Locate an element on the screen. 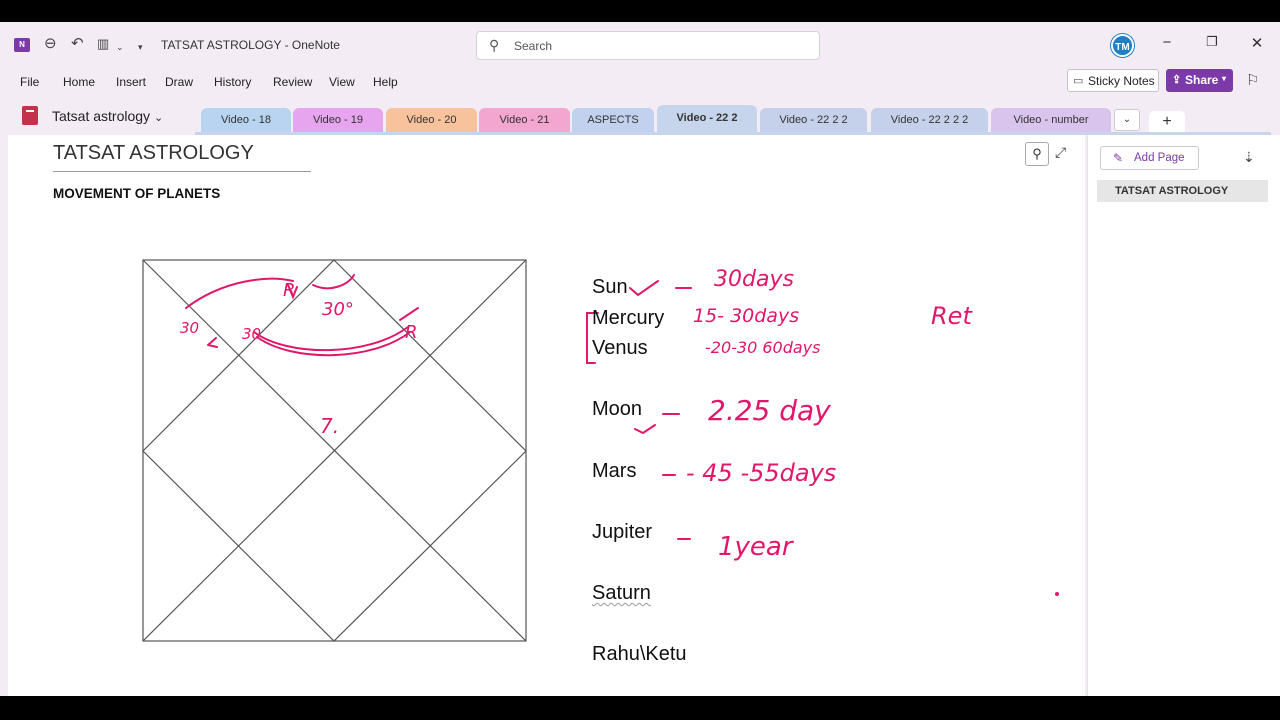 Image resolution: width=1280 pixels, height=720 pixels. menu-history: History is located at coordinates (232, 82).